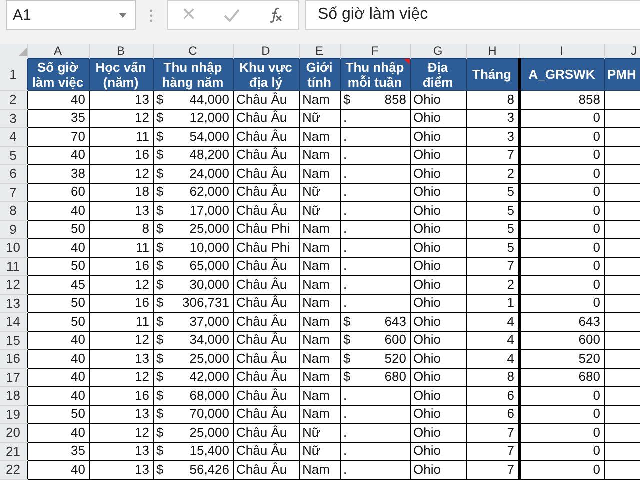 The image size is (640, 480). What do you see at coordinates (561, 340) in the screenshot?
I see `table-cell: 600` at bounding box center [561, 340].